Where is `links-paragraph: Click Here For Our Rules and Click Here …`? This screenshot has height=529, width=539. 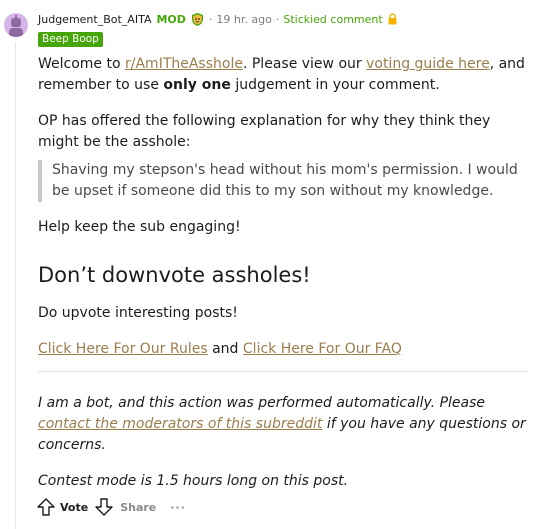 links-paragraph: Click Here For Our Rules and Click Here … is located at coordinates (220, 349).